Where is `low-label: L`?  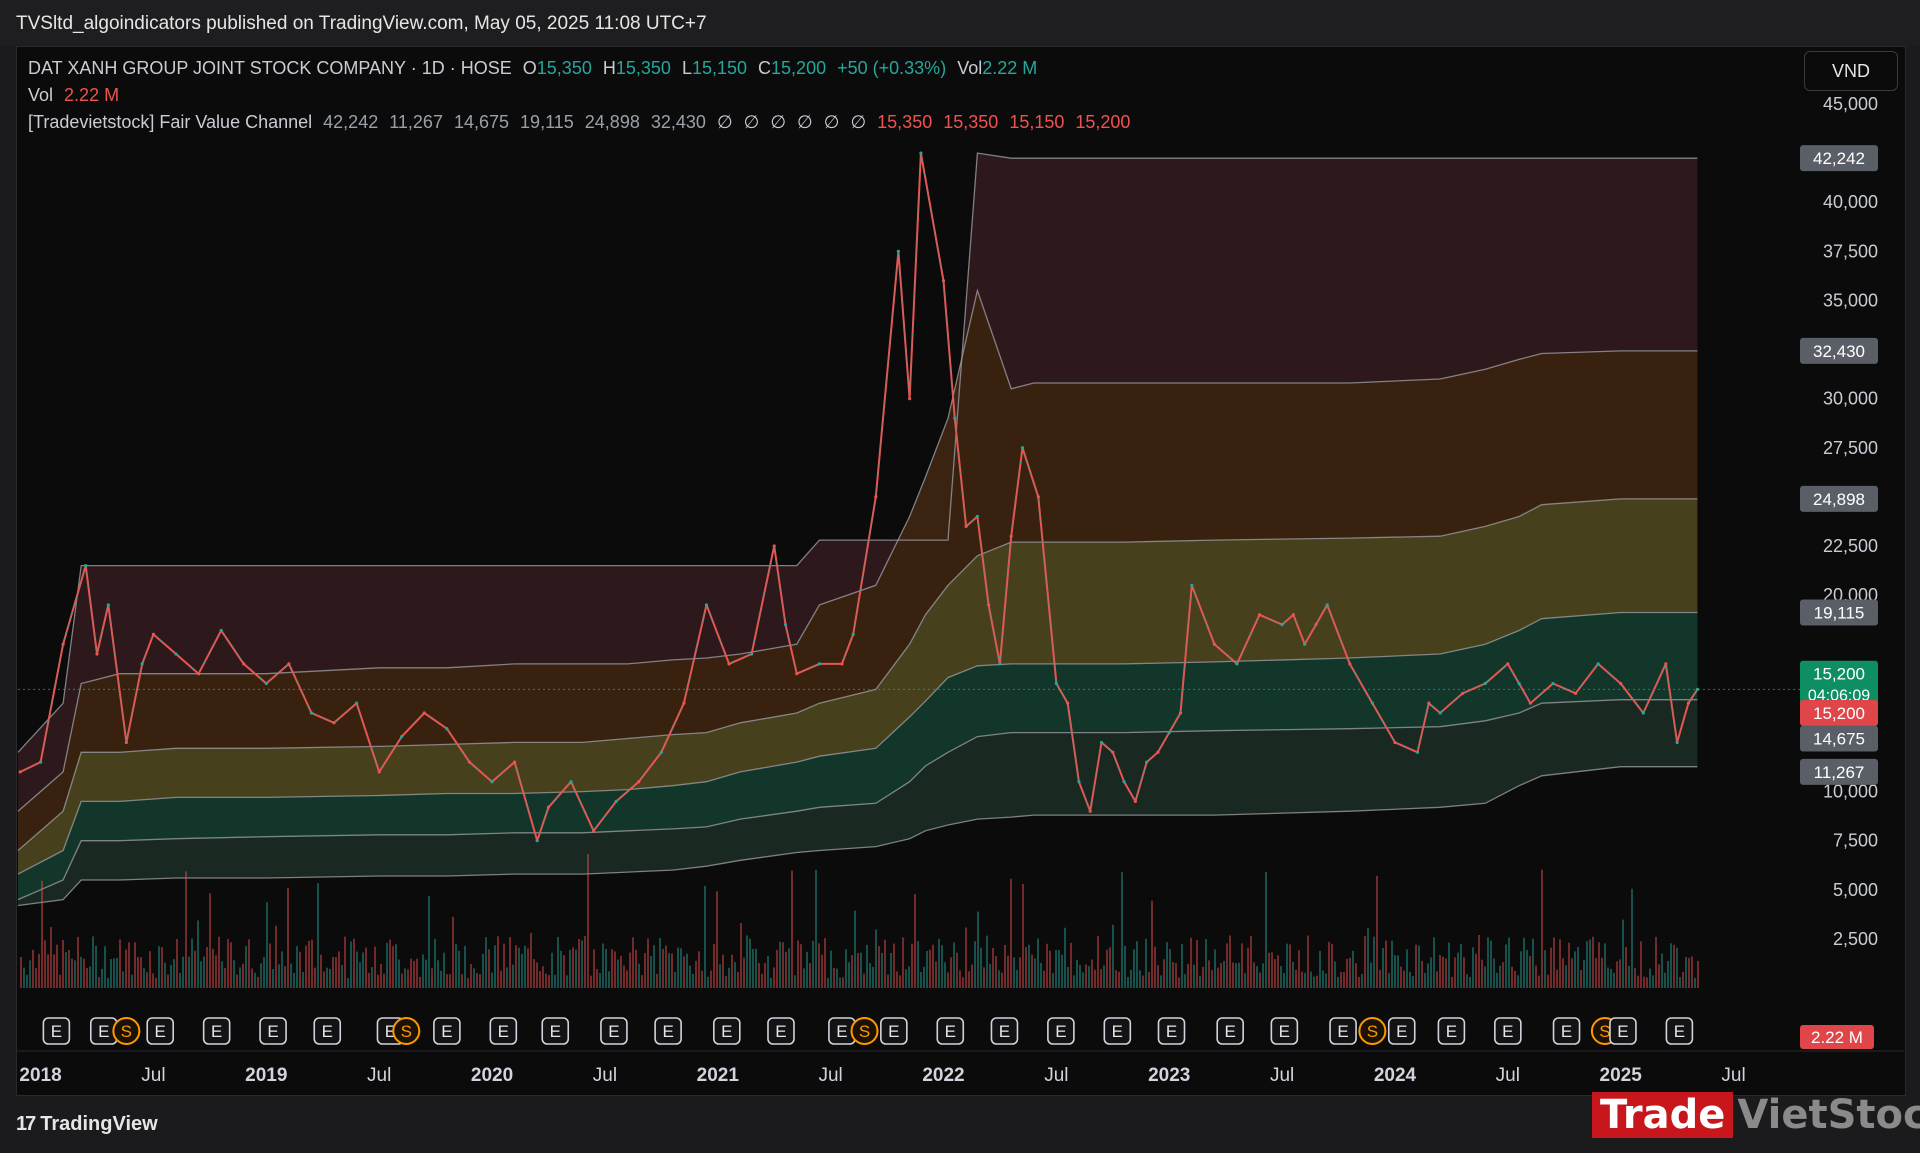 low-label: L is located at coordinates (686, 68).